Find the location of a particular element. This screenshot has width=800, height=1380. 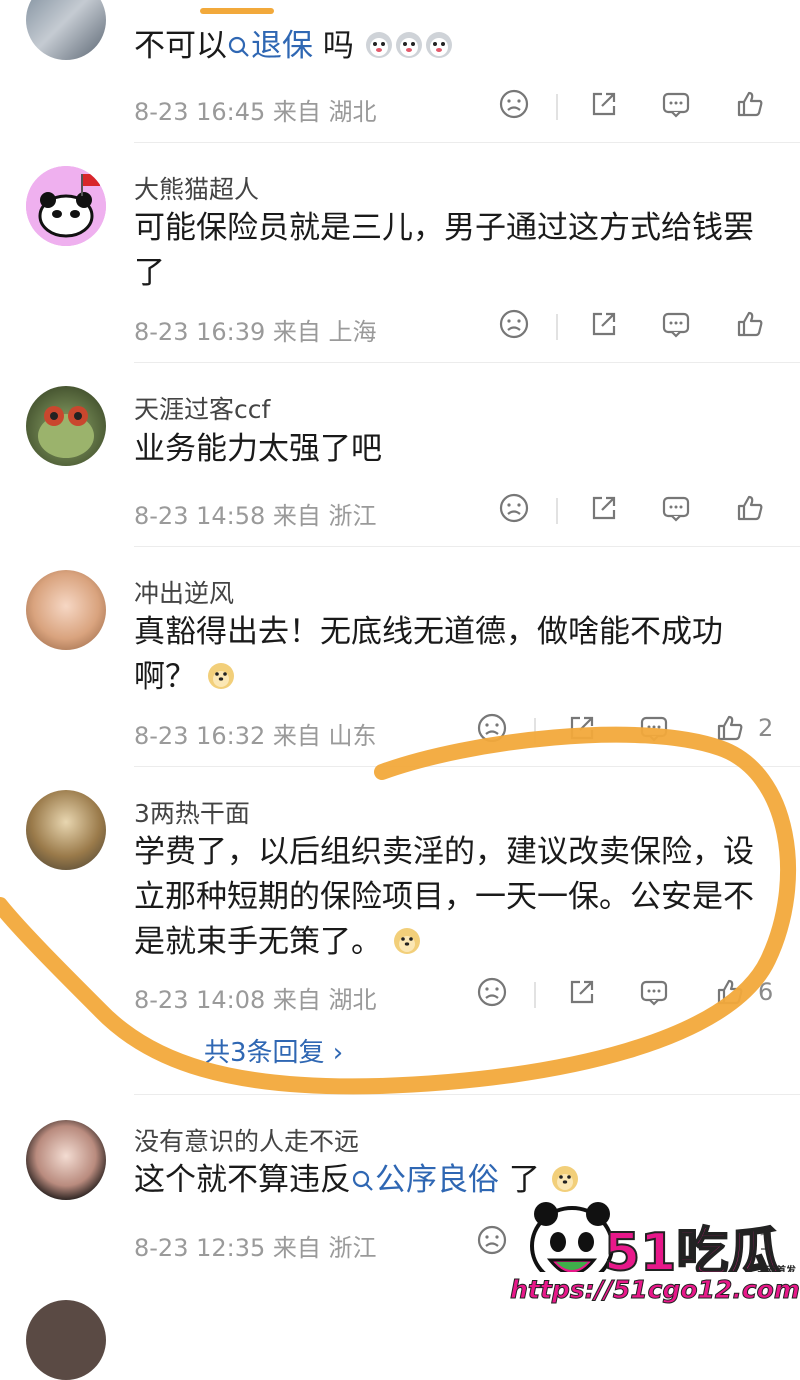

comment-meta: 8-23 16:32 来自 山东 is located at coordinates (255, 736).